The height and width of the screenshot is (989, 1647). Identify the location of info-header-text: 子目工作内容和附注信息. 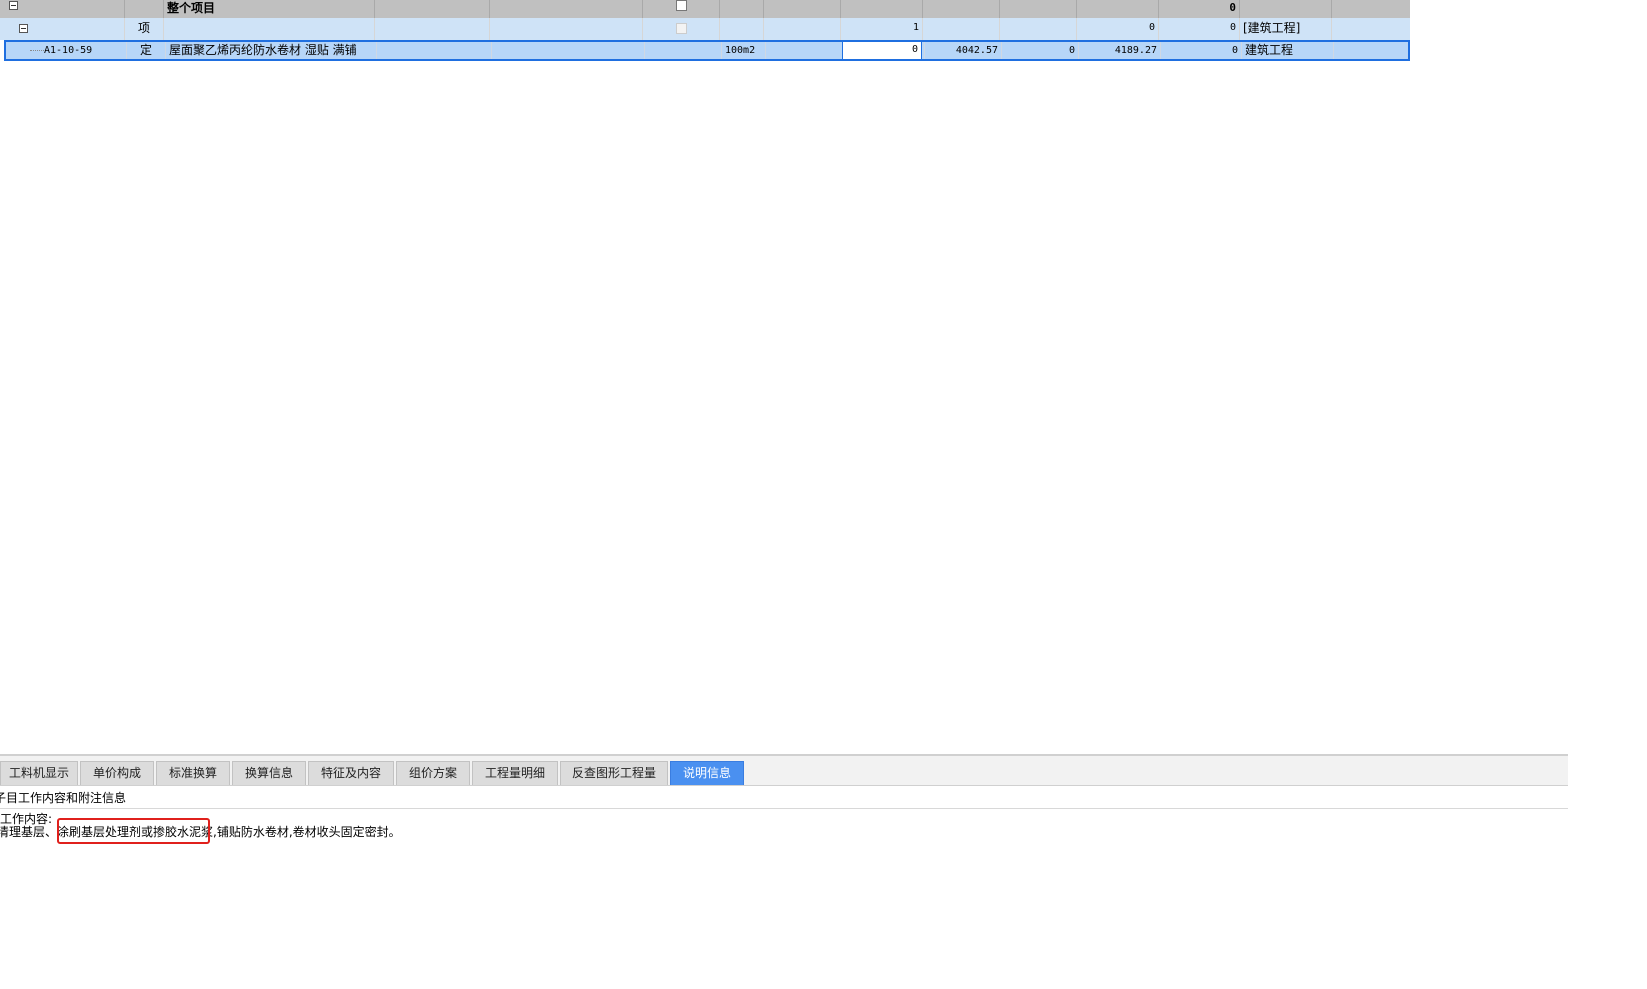
(63, 798).